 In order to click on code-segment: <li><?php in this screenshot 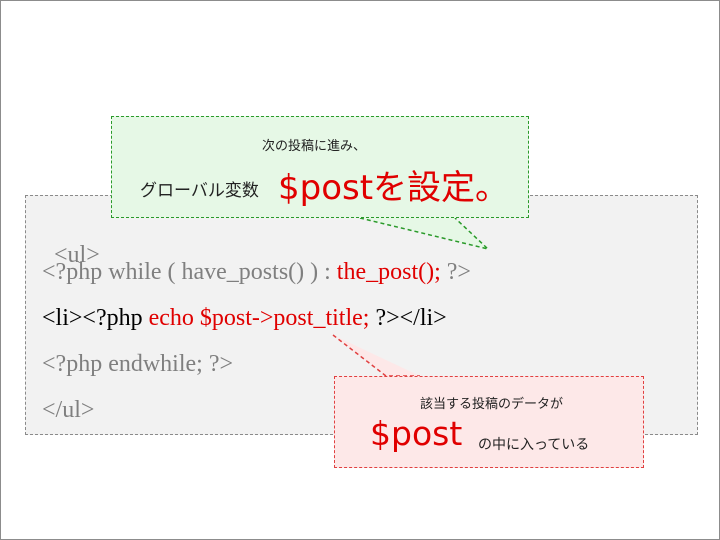, I will do `click(95, 318)`.